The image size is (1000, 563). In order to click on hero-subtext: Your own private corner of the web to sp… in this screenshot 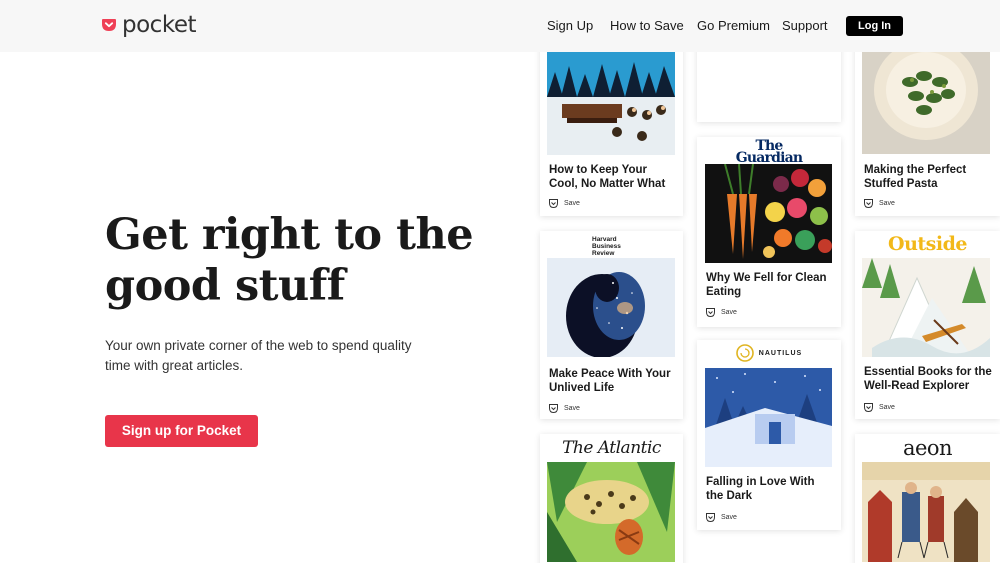, I will do `click(258, 355)`.